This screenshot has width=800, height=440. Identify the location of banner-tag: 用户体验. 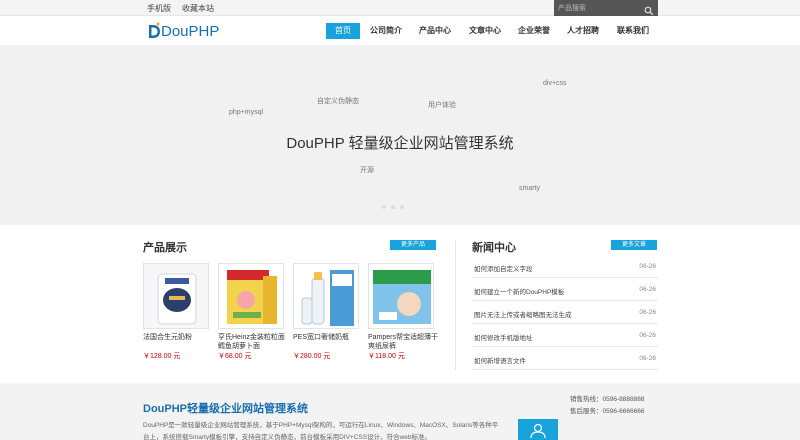
(442, 105).